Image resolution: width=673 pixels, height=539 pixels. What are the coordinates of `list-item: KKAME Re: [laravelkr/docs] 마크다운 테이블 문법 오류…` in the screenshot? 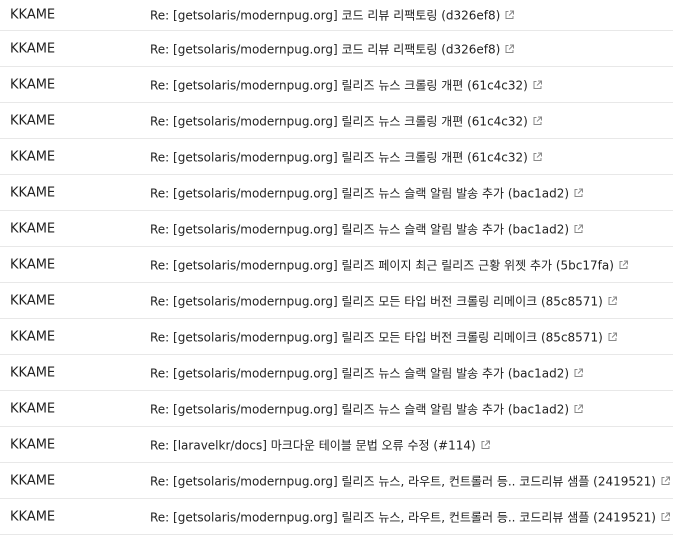 It's located at (336, 445).